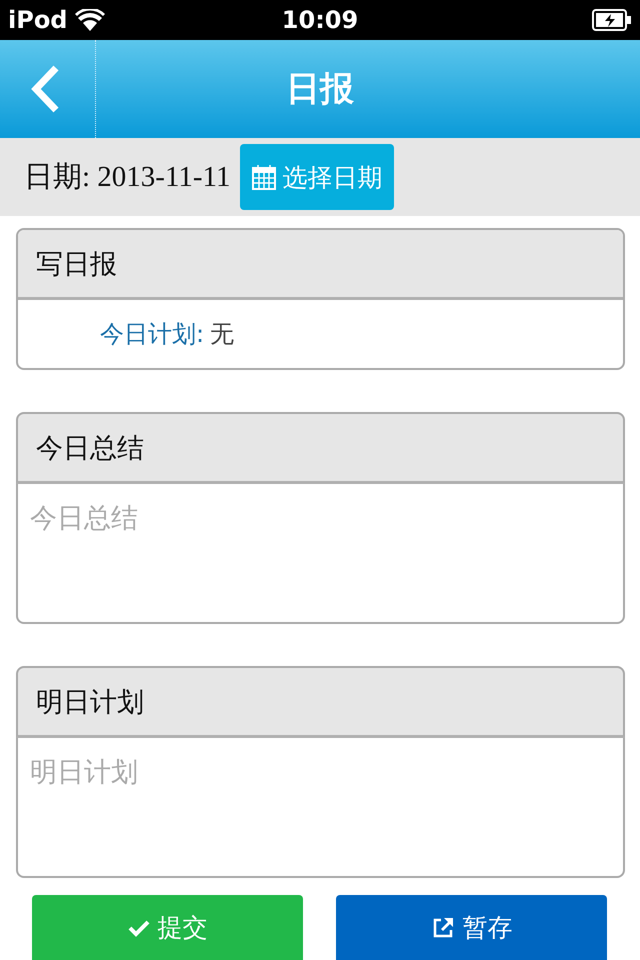 This screenshot has width=640, height=960. I want to click on page-title: 日报, so click(320, 89).